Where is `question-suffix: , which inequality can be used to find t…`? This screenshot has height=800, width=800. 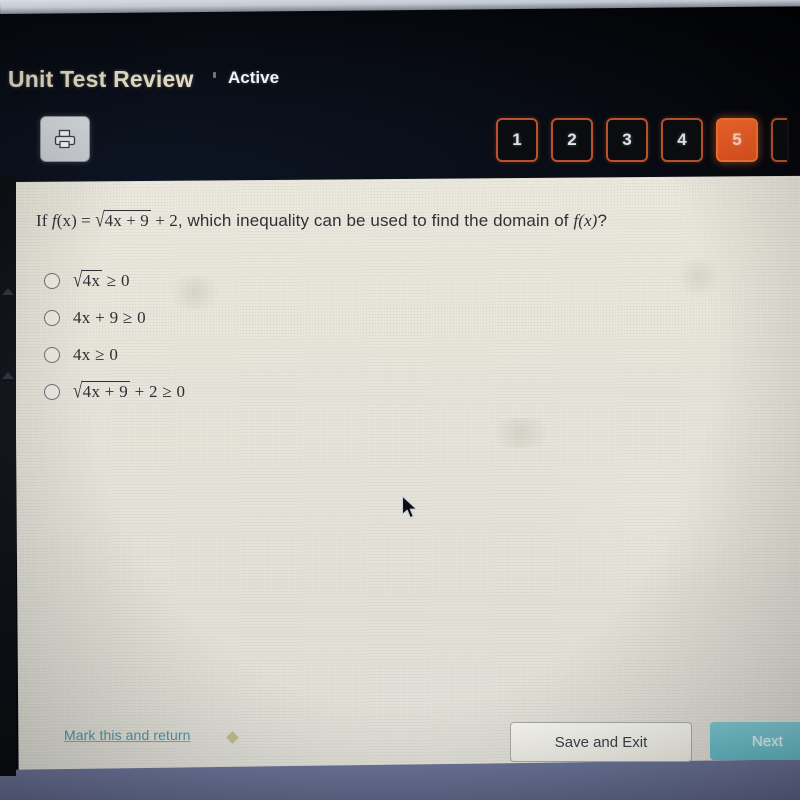 question-suffix: , which inequality can be used to find t… is located at coordinates (375, 220).